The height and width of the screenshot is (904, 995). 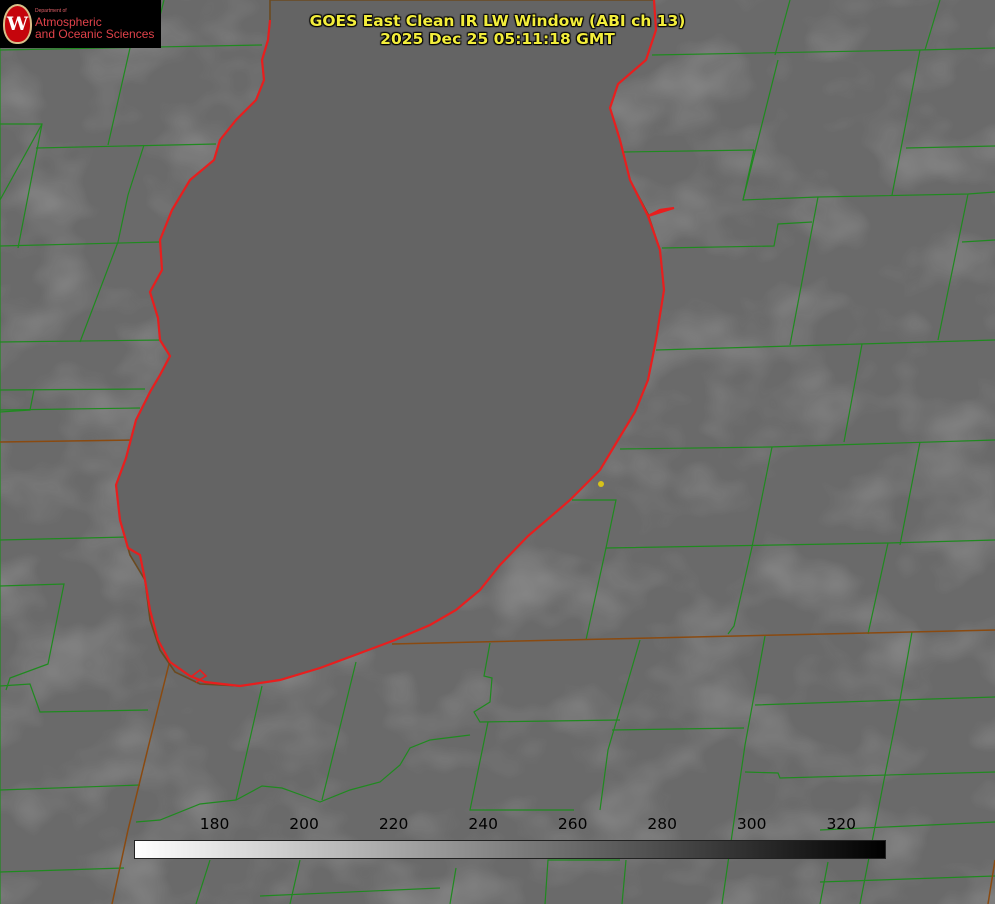 I want to click on logo-line-1: Atmospheric, so click(x=68, y=21).